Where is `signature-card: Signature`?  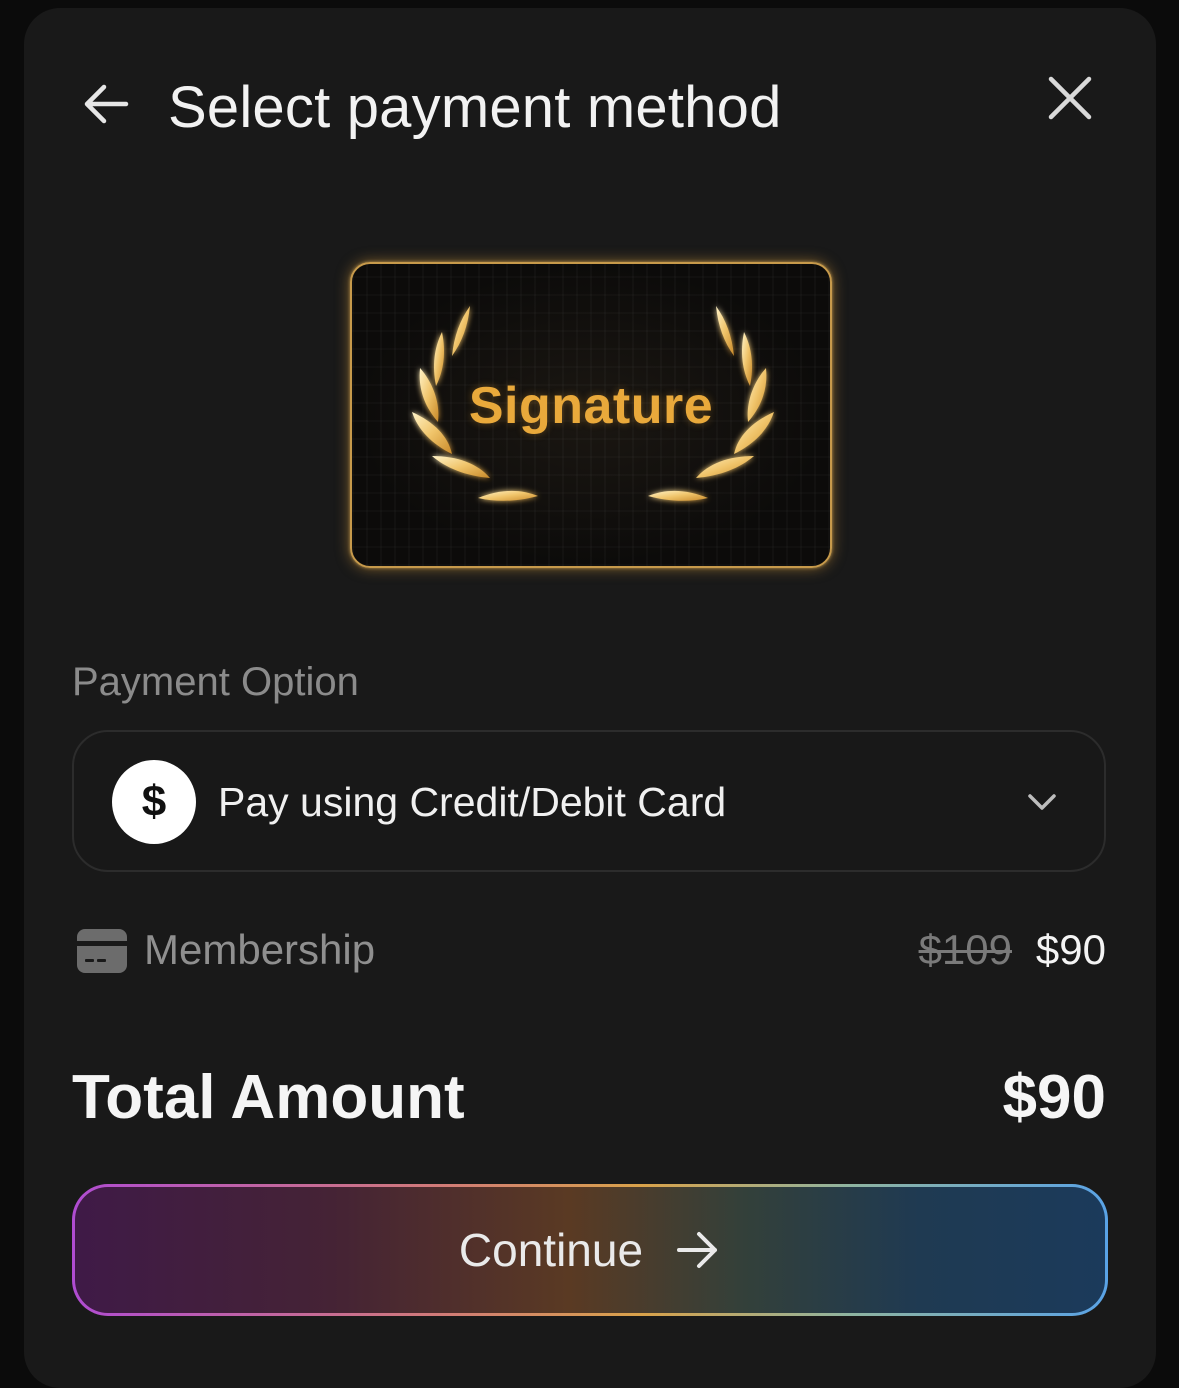 signature-card: Signature is located at coordinates (591, 415).